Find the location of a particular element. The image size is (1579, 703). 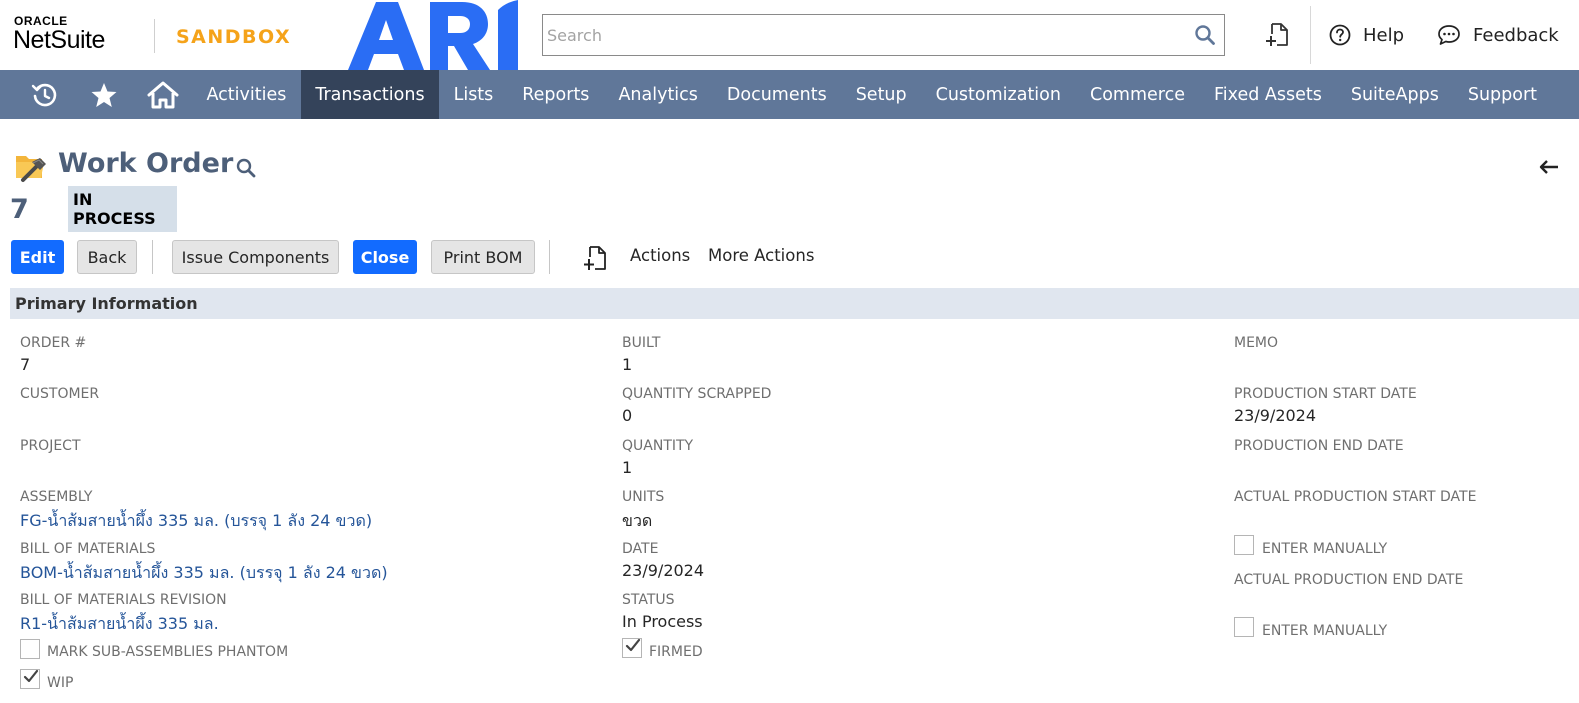

actions-menu: Actions is located at coordinates (660, 255).